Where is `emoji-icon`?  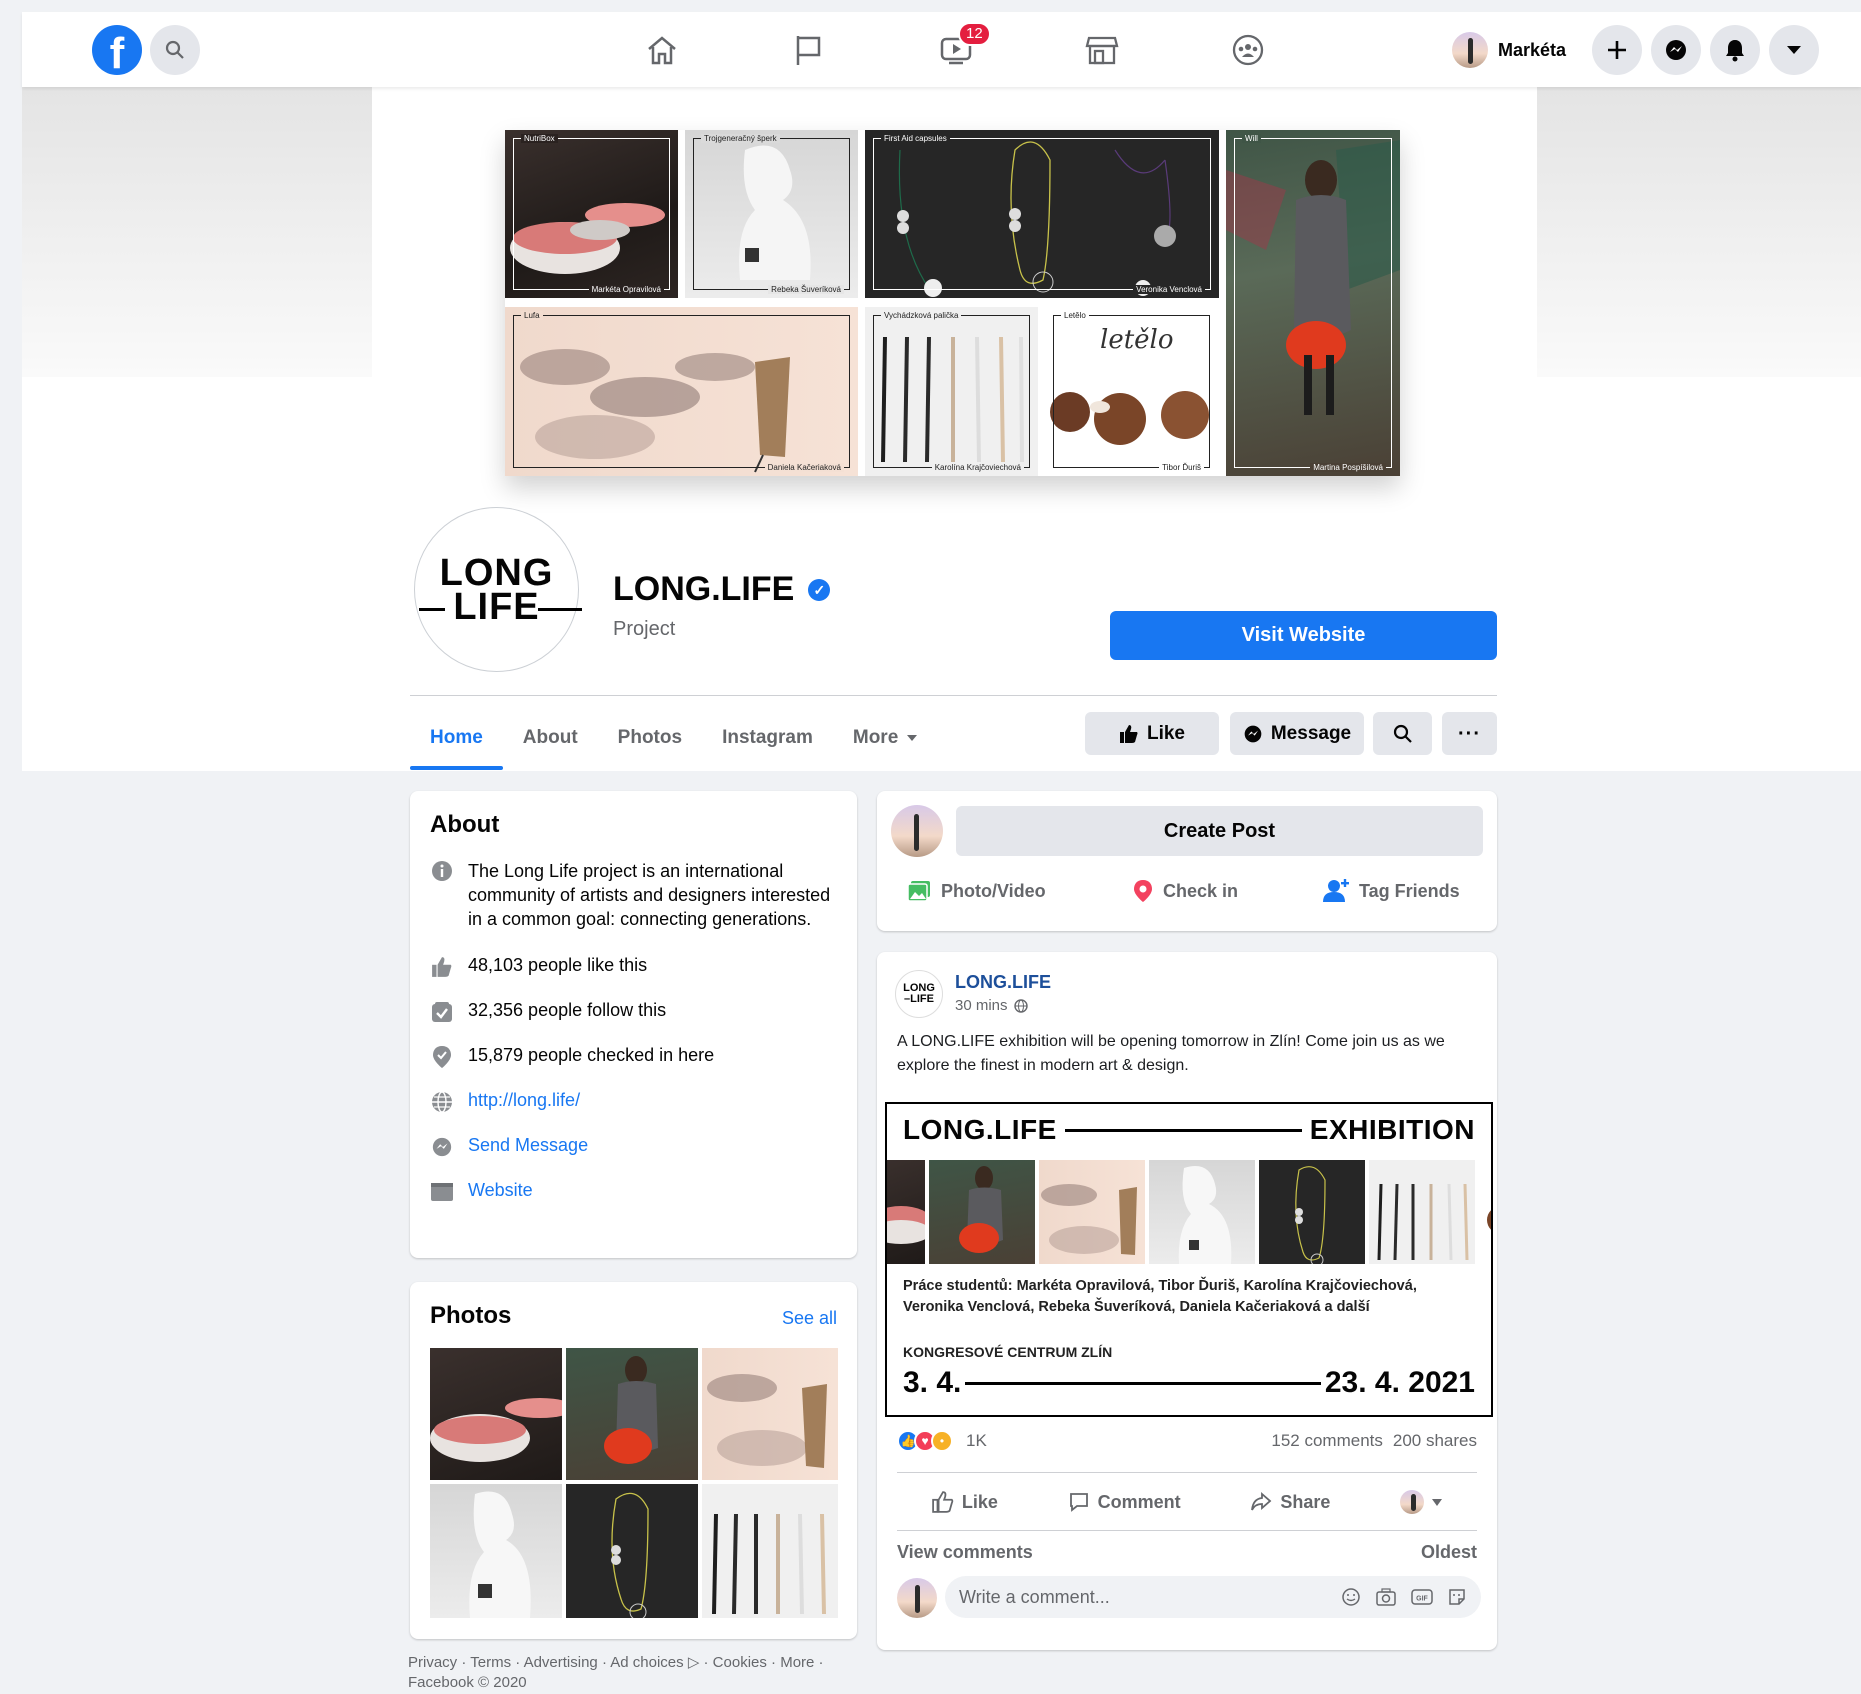
emoji-icon is located at coordinates (1351, 1597).